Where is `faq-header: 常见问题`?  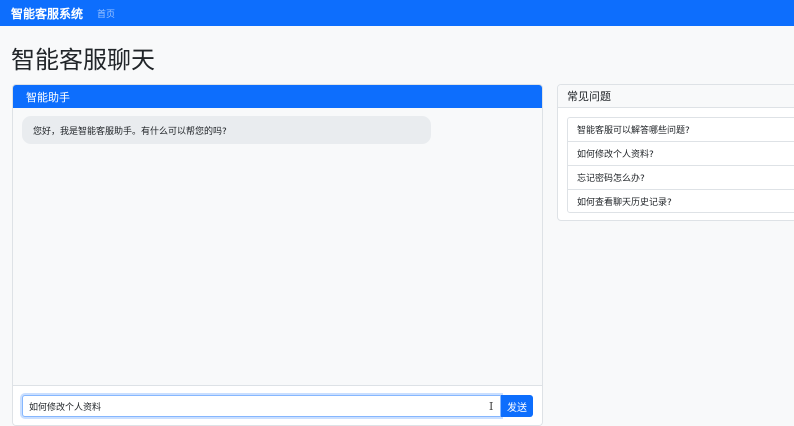 faq-header: 常见问题 is located at coordinates (676, 96).